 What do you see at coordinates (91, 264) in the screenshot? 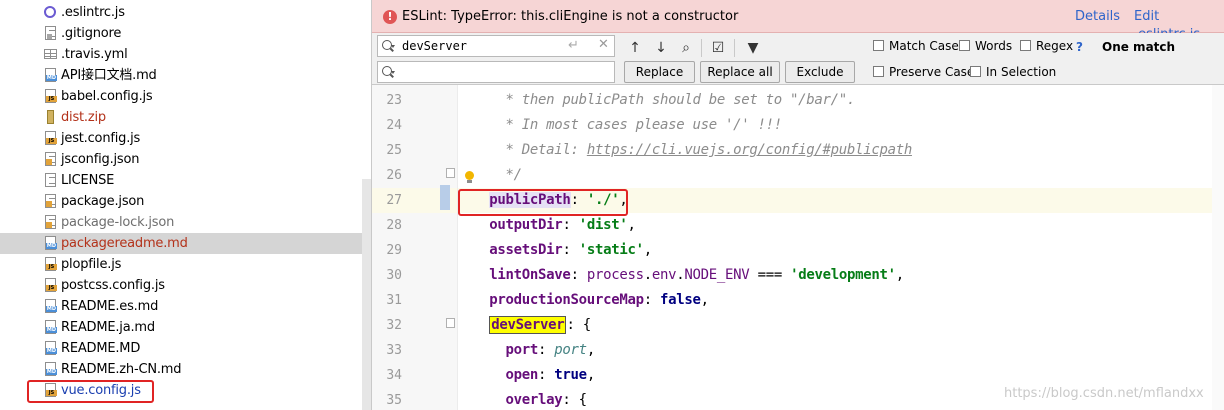
I see `file-name-label: plopfile.js` at bounding box center [91, 264].